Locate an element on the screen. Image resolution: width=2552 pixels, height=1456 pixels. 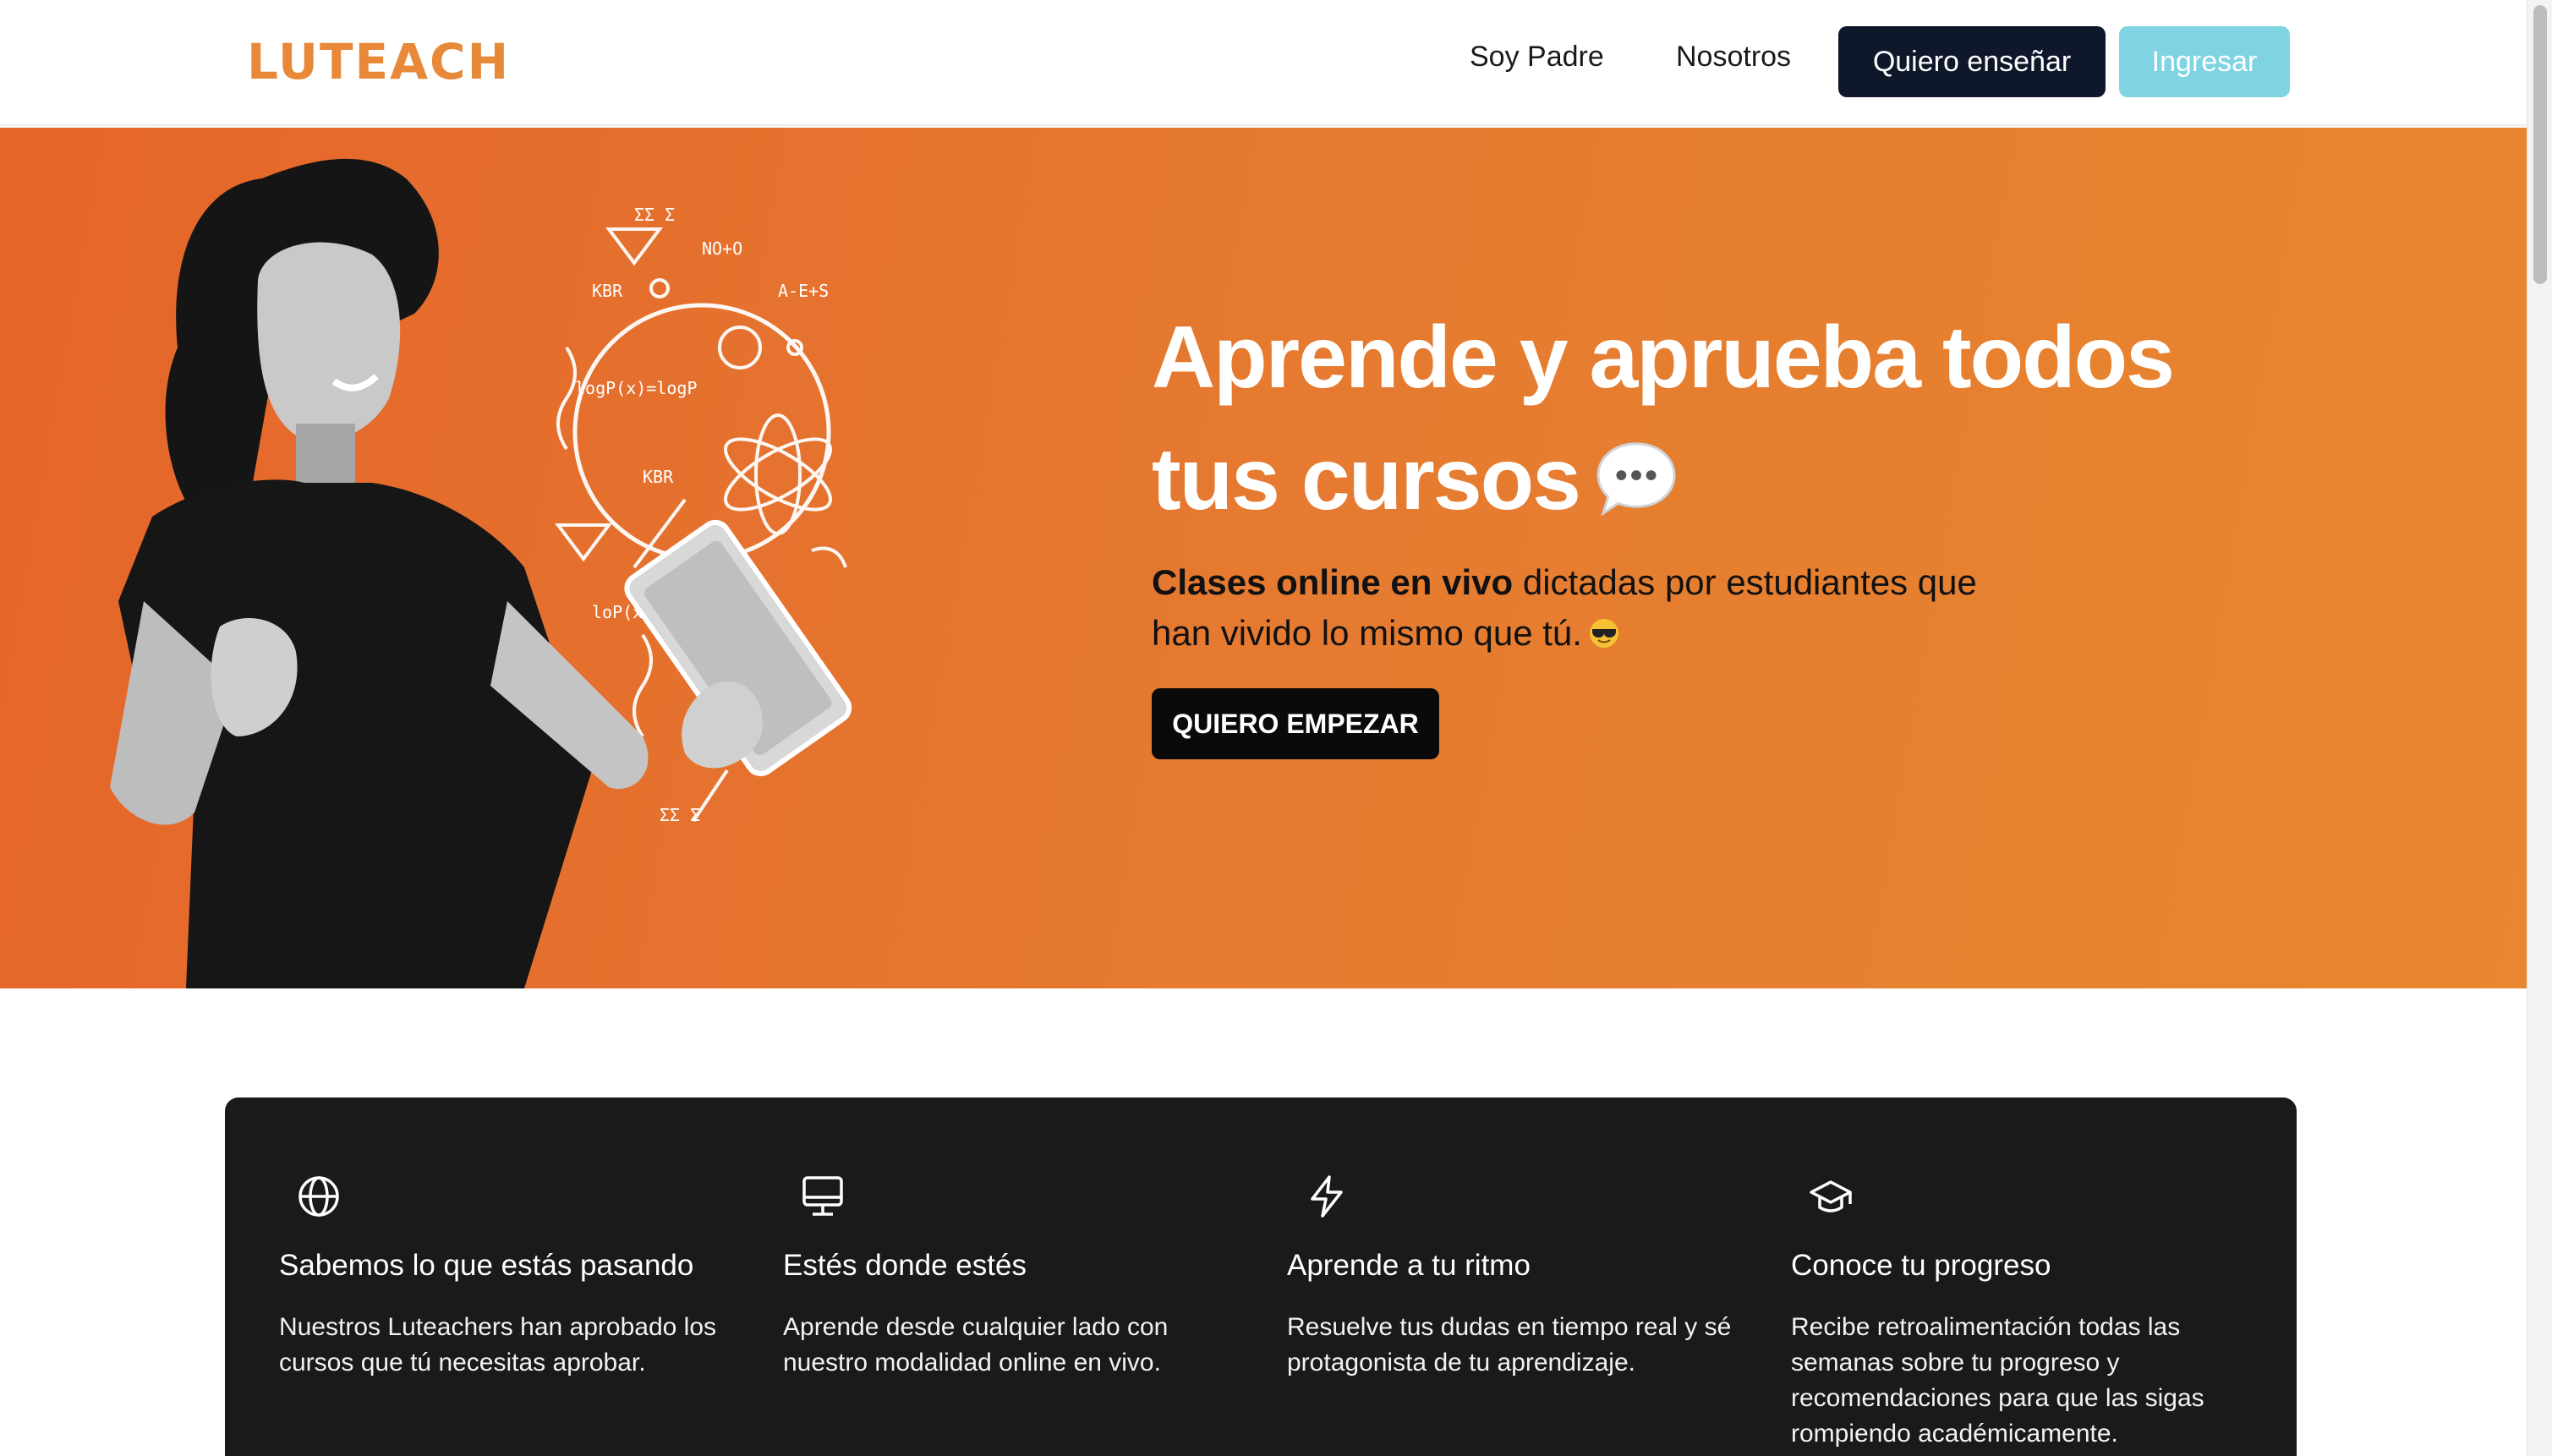
quiero-empezar-button: QUIERO EMPEZAR is located at coordinates (1295, 724).